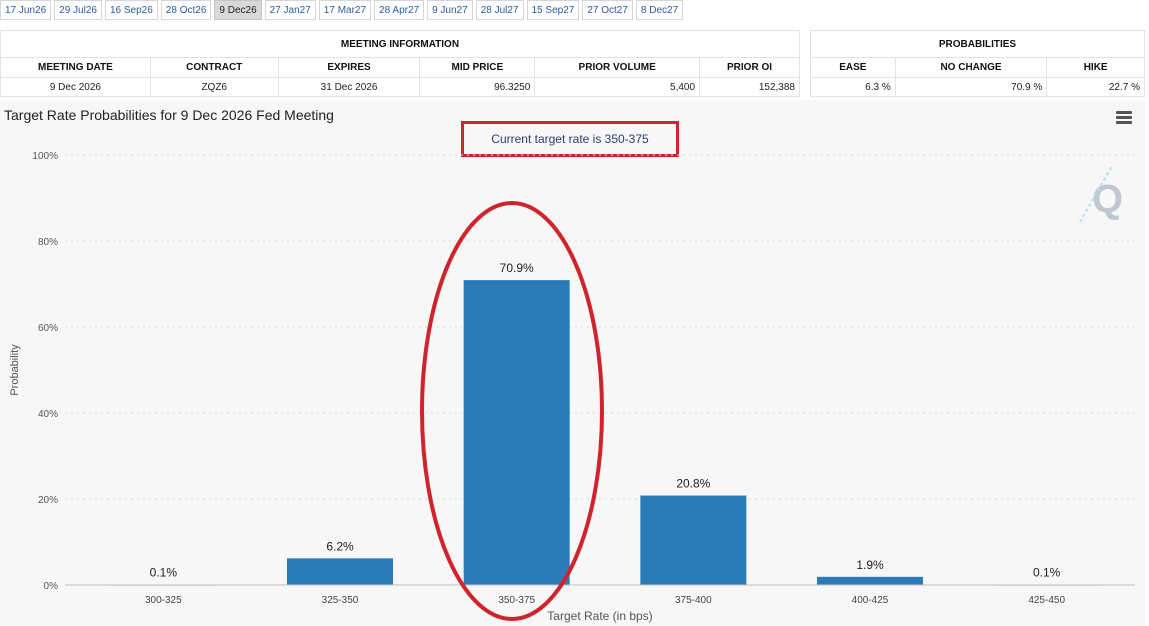 The width and height of the screenshot is (1149, 626). What do you see at coordinates (1095, 67) in the screenshot?
I see `col-hike: HIKE` at bounding box center [1095, 67].